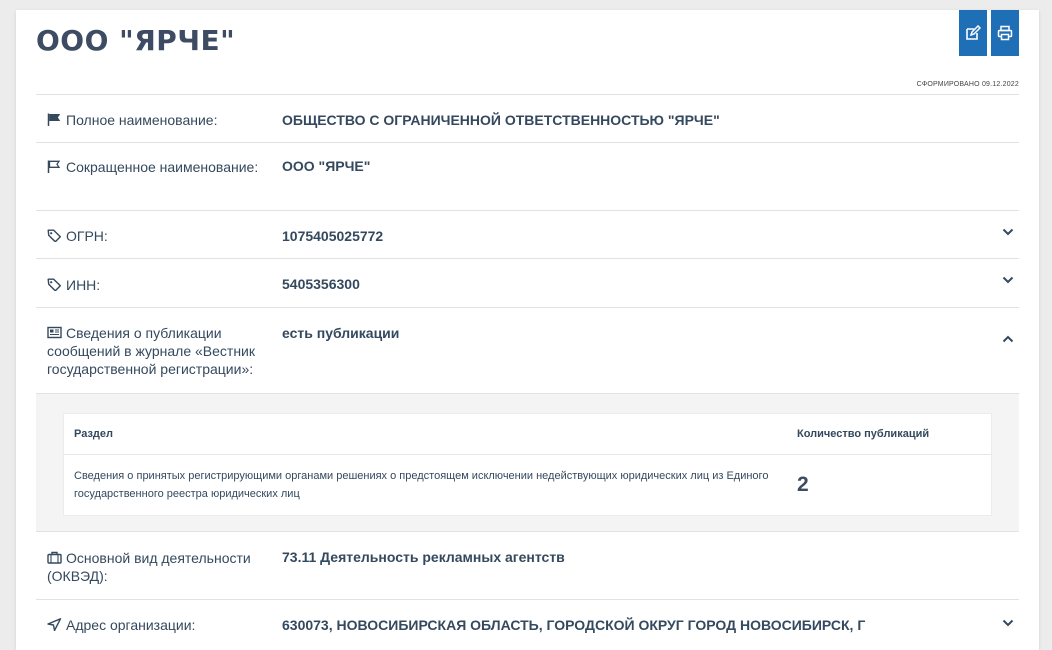  What do you see at coordinates (87, 236) in the screenshot?
I see `row-label: ОГРН:` at bounding box center [87, 236].